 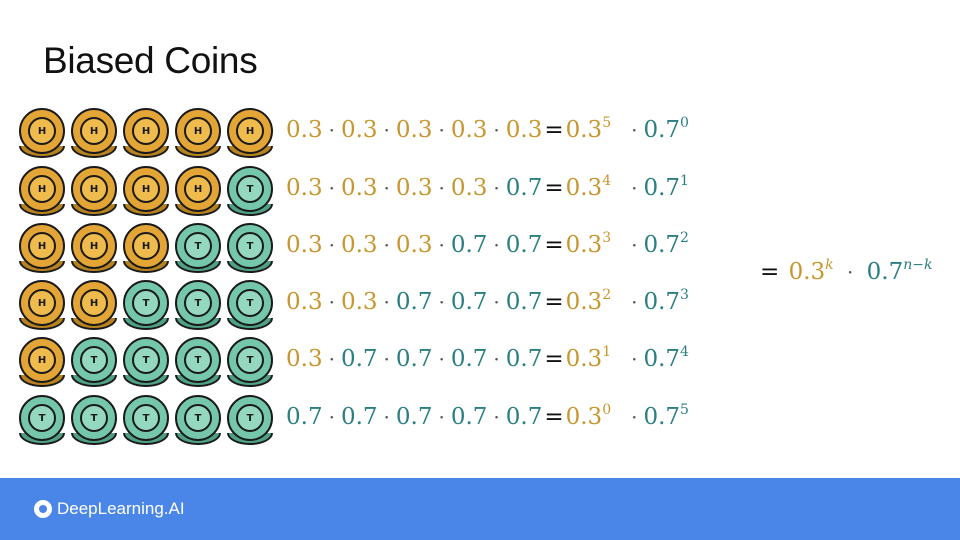 What do you see at coordinates (684, 238) in the screenshot?
I see `tails-exponent: 2` at bounding box center [684, 238].